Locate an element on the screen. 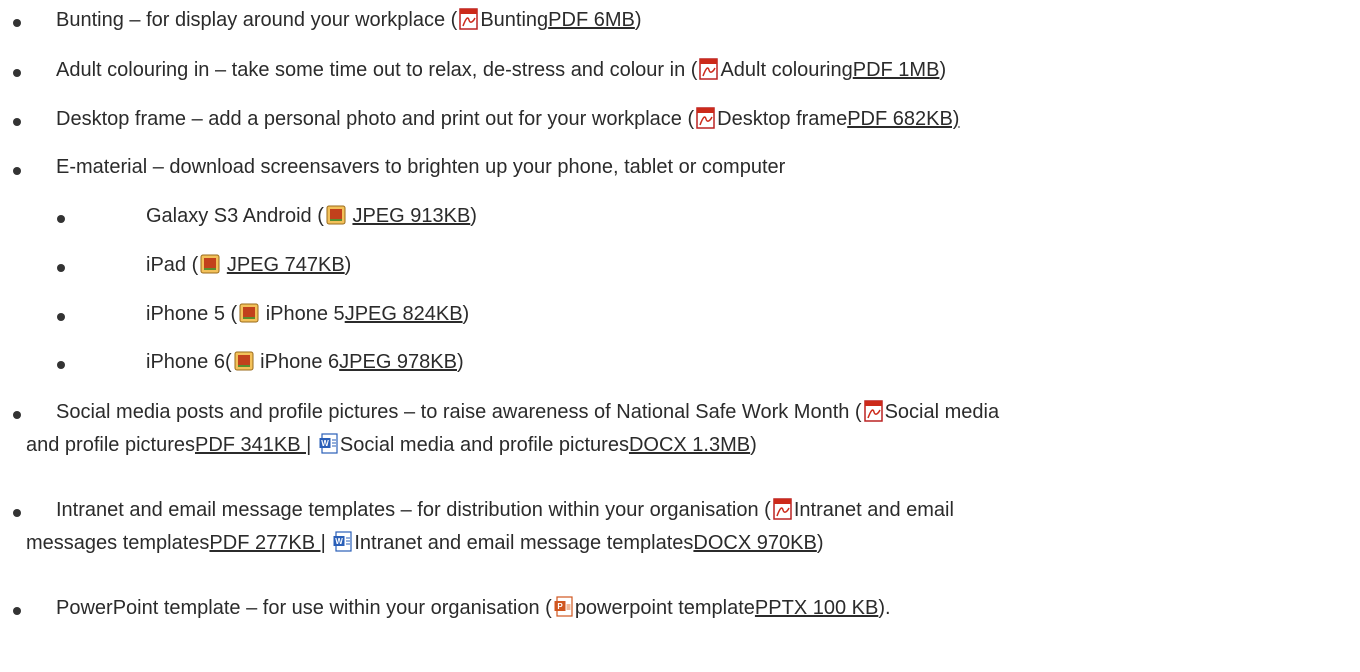 Image resolution: width=1360 pixels, height=672 pixels. item-label: iPhone 6 is located at coordinates (297, 362).